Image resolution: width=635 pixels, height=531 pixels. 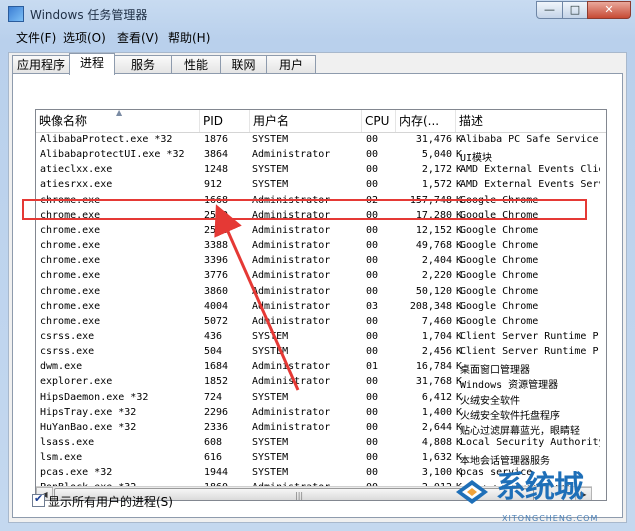 What do you see at coordinates (540, 487) in the screenshot?
I see `watermark-text: 系统城` at bounding box center [540, 487].